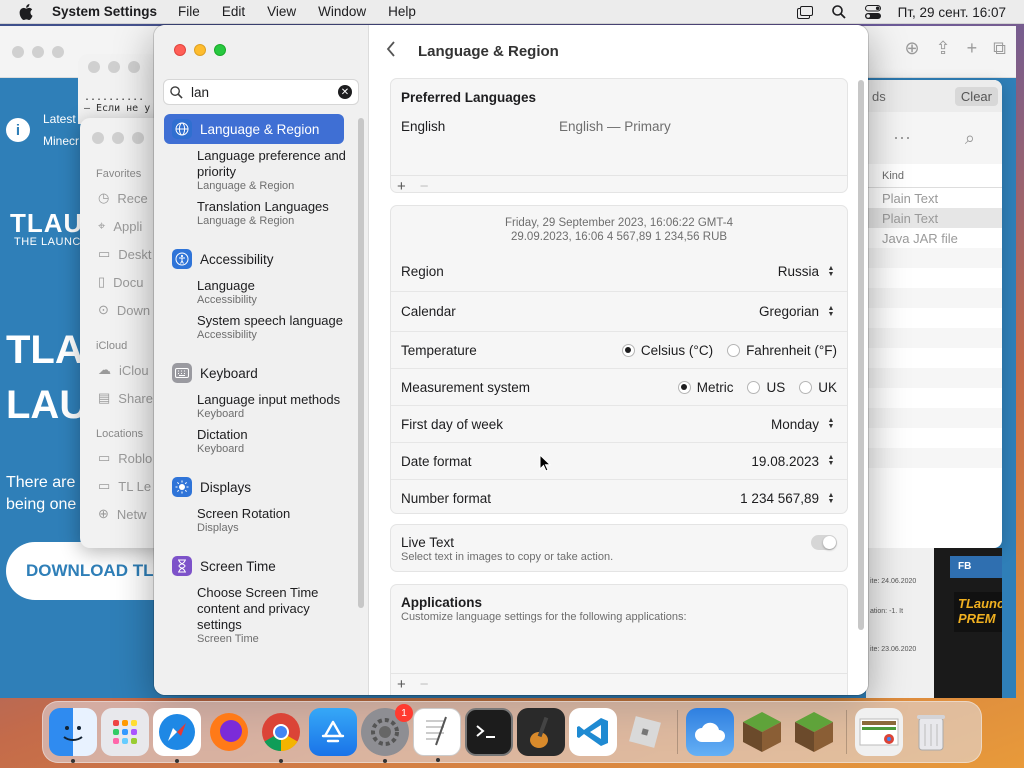 This screenshot has height=768, width=1024. Describe the element at coordinates (38, 52) in the screenshot. I see `safari-traffic-lights` at that location.